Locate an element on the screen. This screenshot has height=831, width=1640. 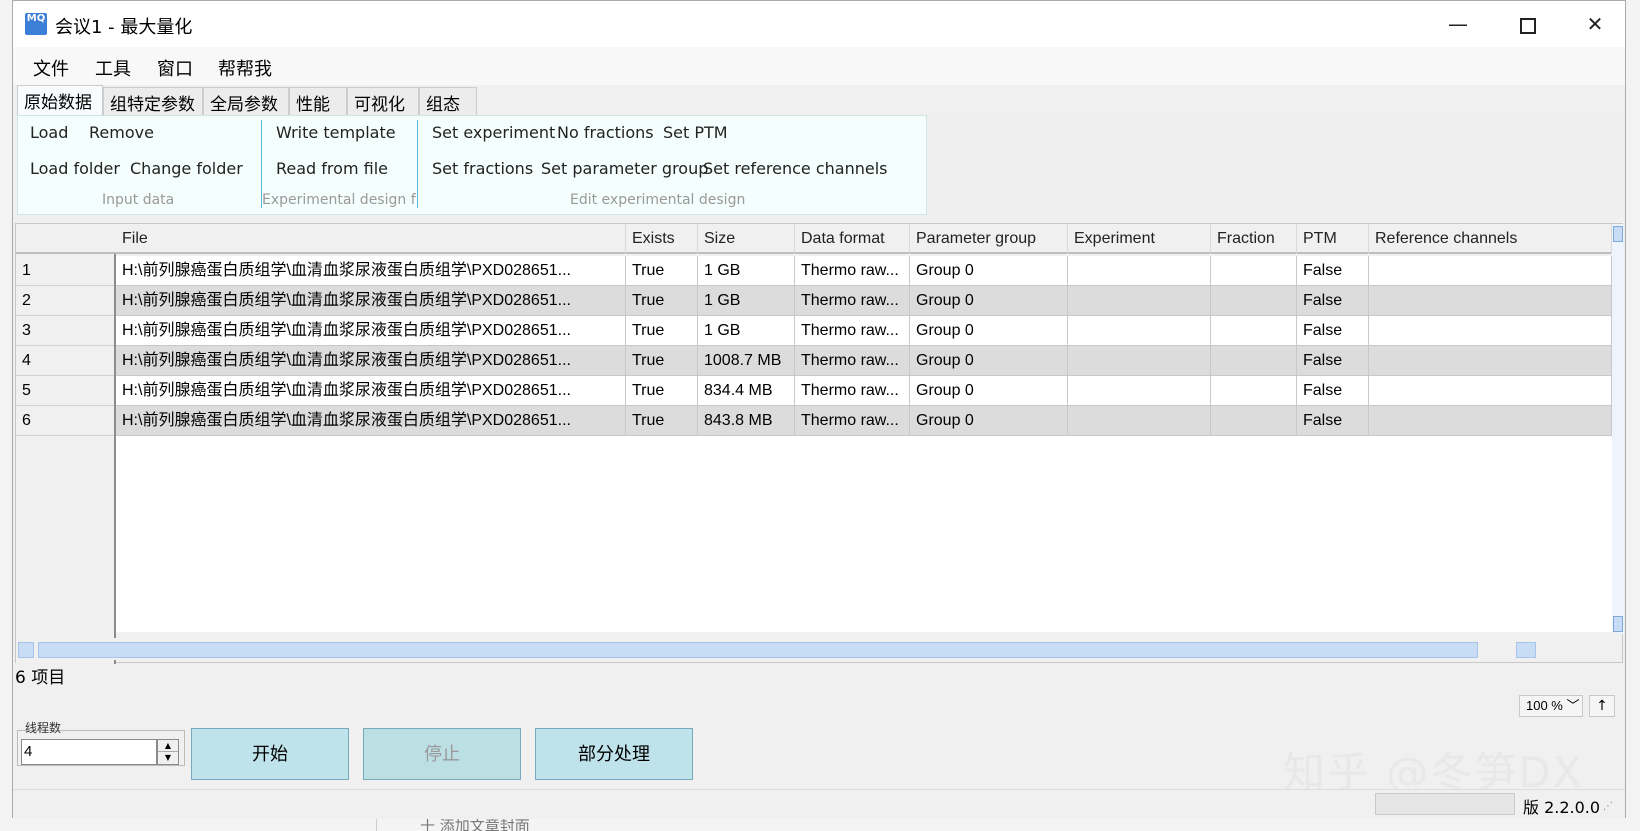
start-button: 开始 is located at coordinates (270, 754).